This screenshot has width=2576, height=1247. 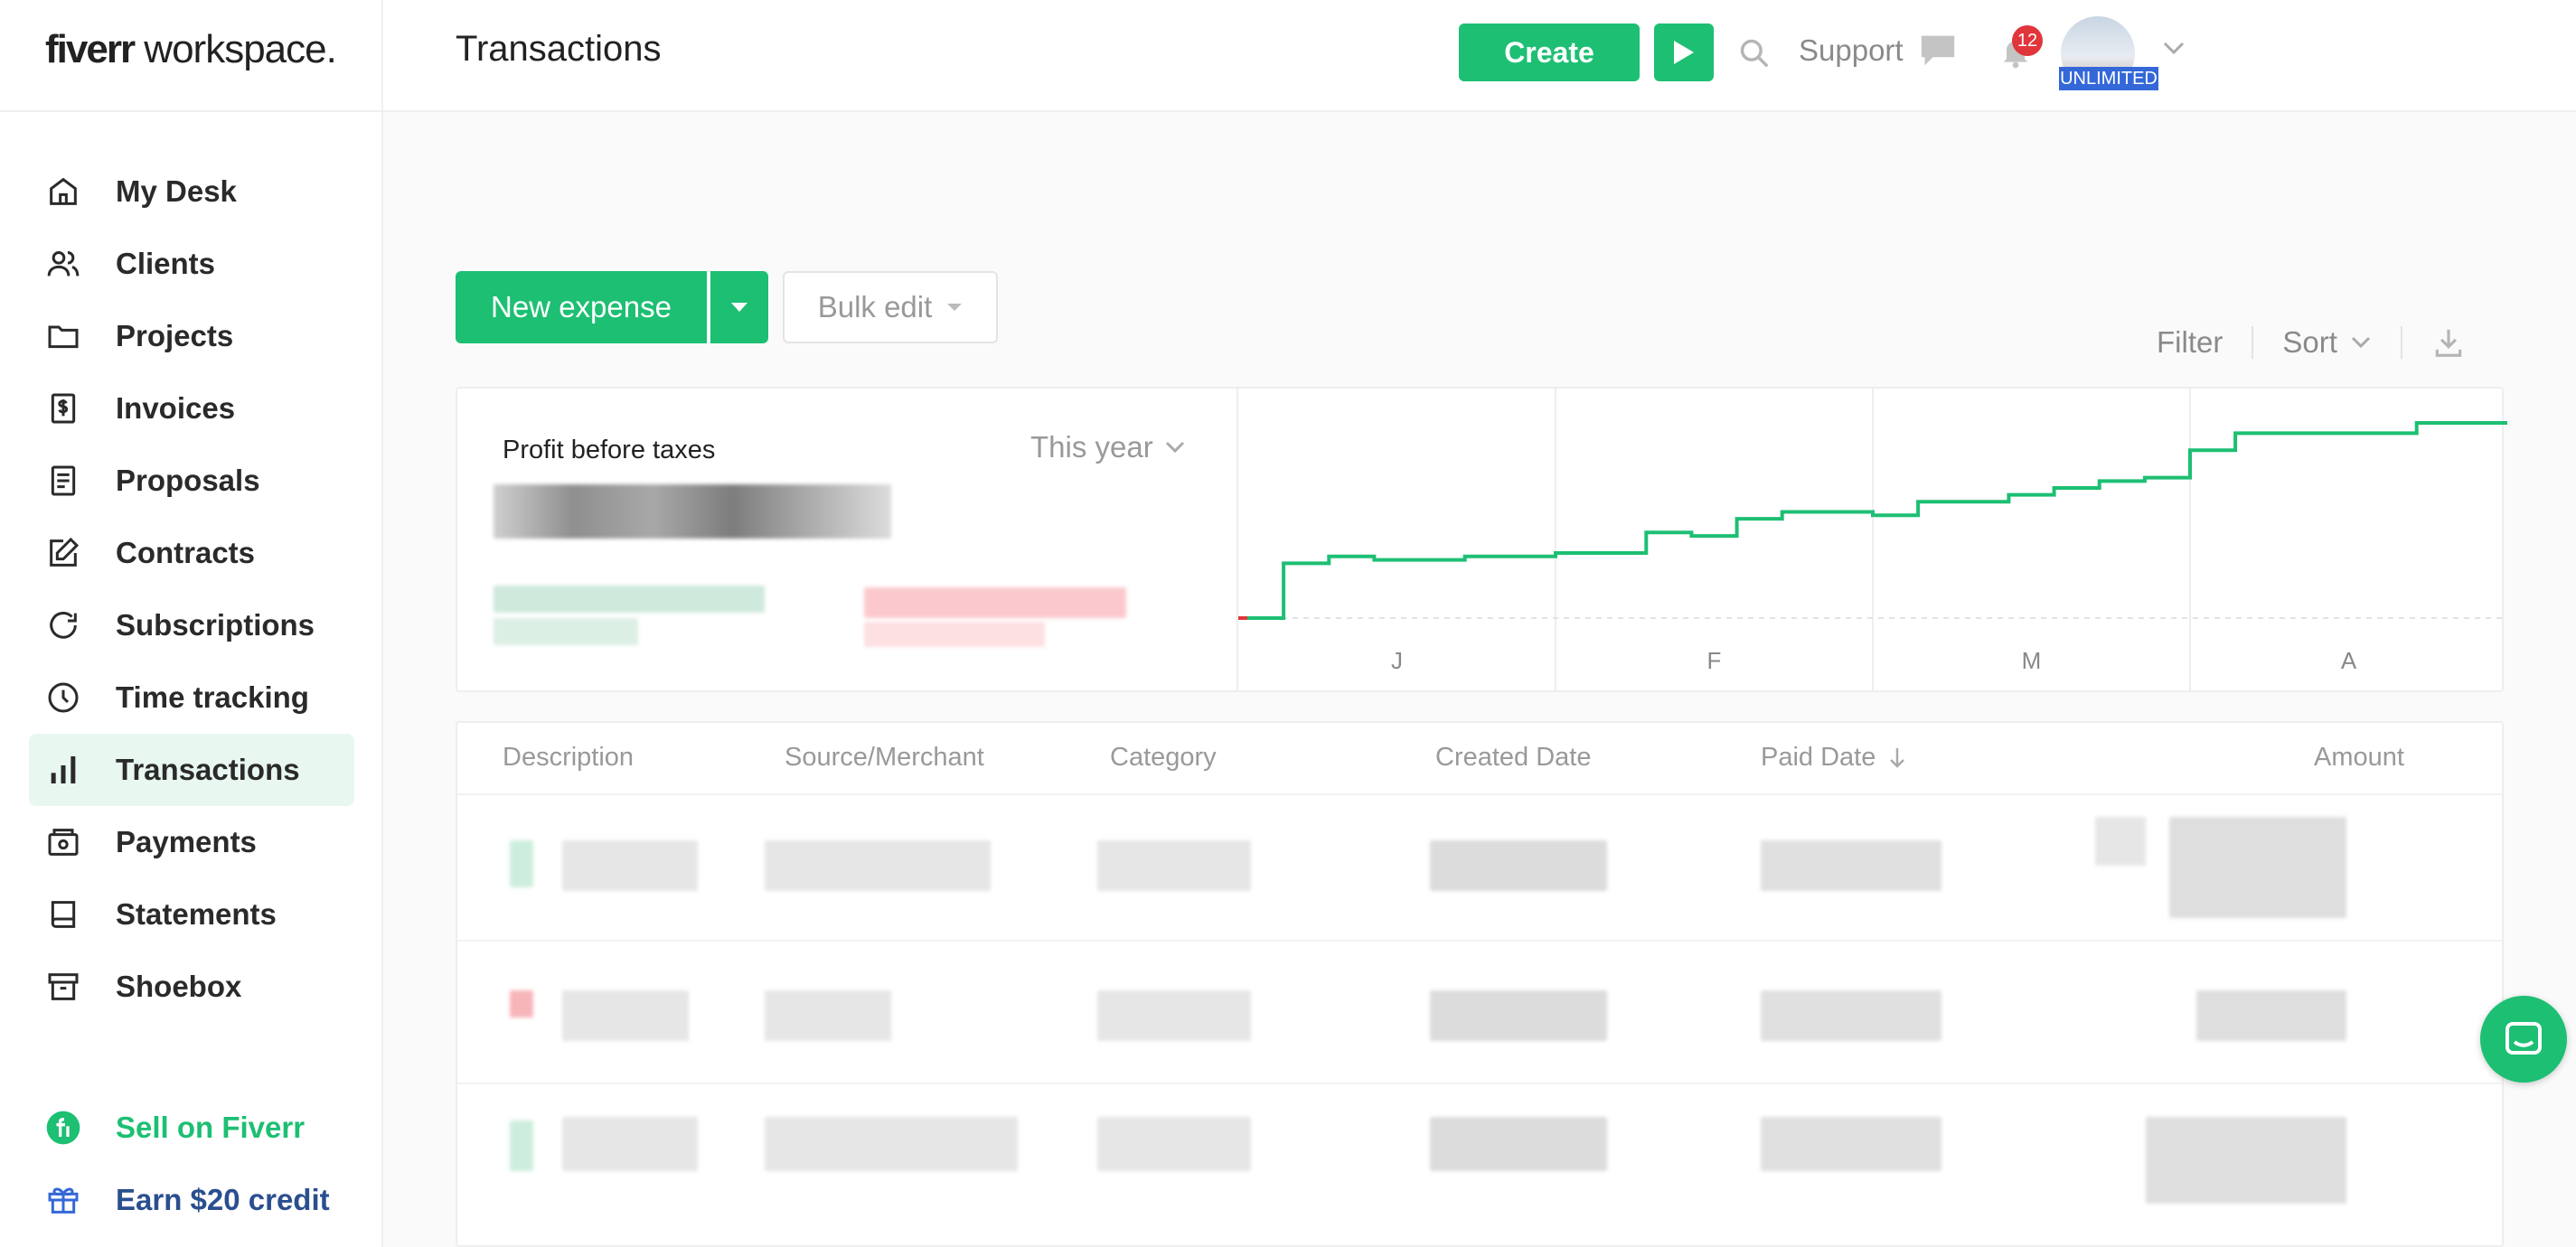 What do you see at coordinates (192, 1200) in the screenshot?
I see `earn-credit-link: Earn $20 credit` at bounding box center [192, 1200].